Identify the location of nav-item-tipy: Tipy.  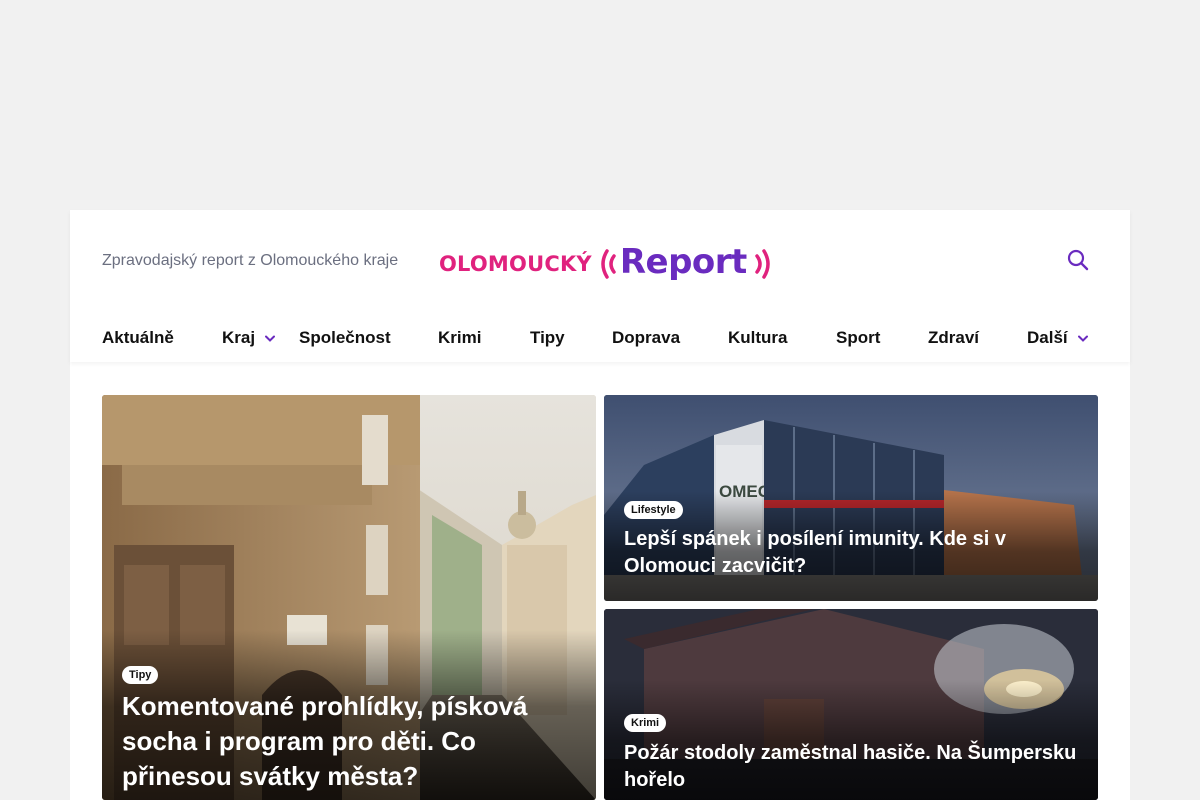
(547, 338).